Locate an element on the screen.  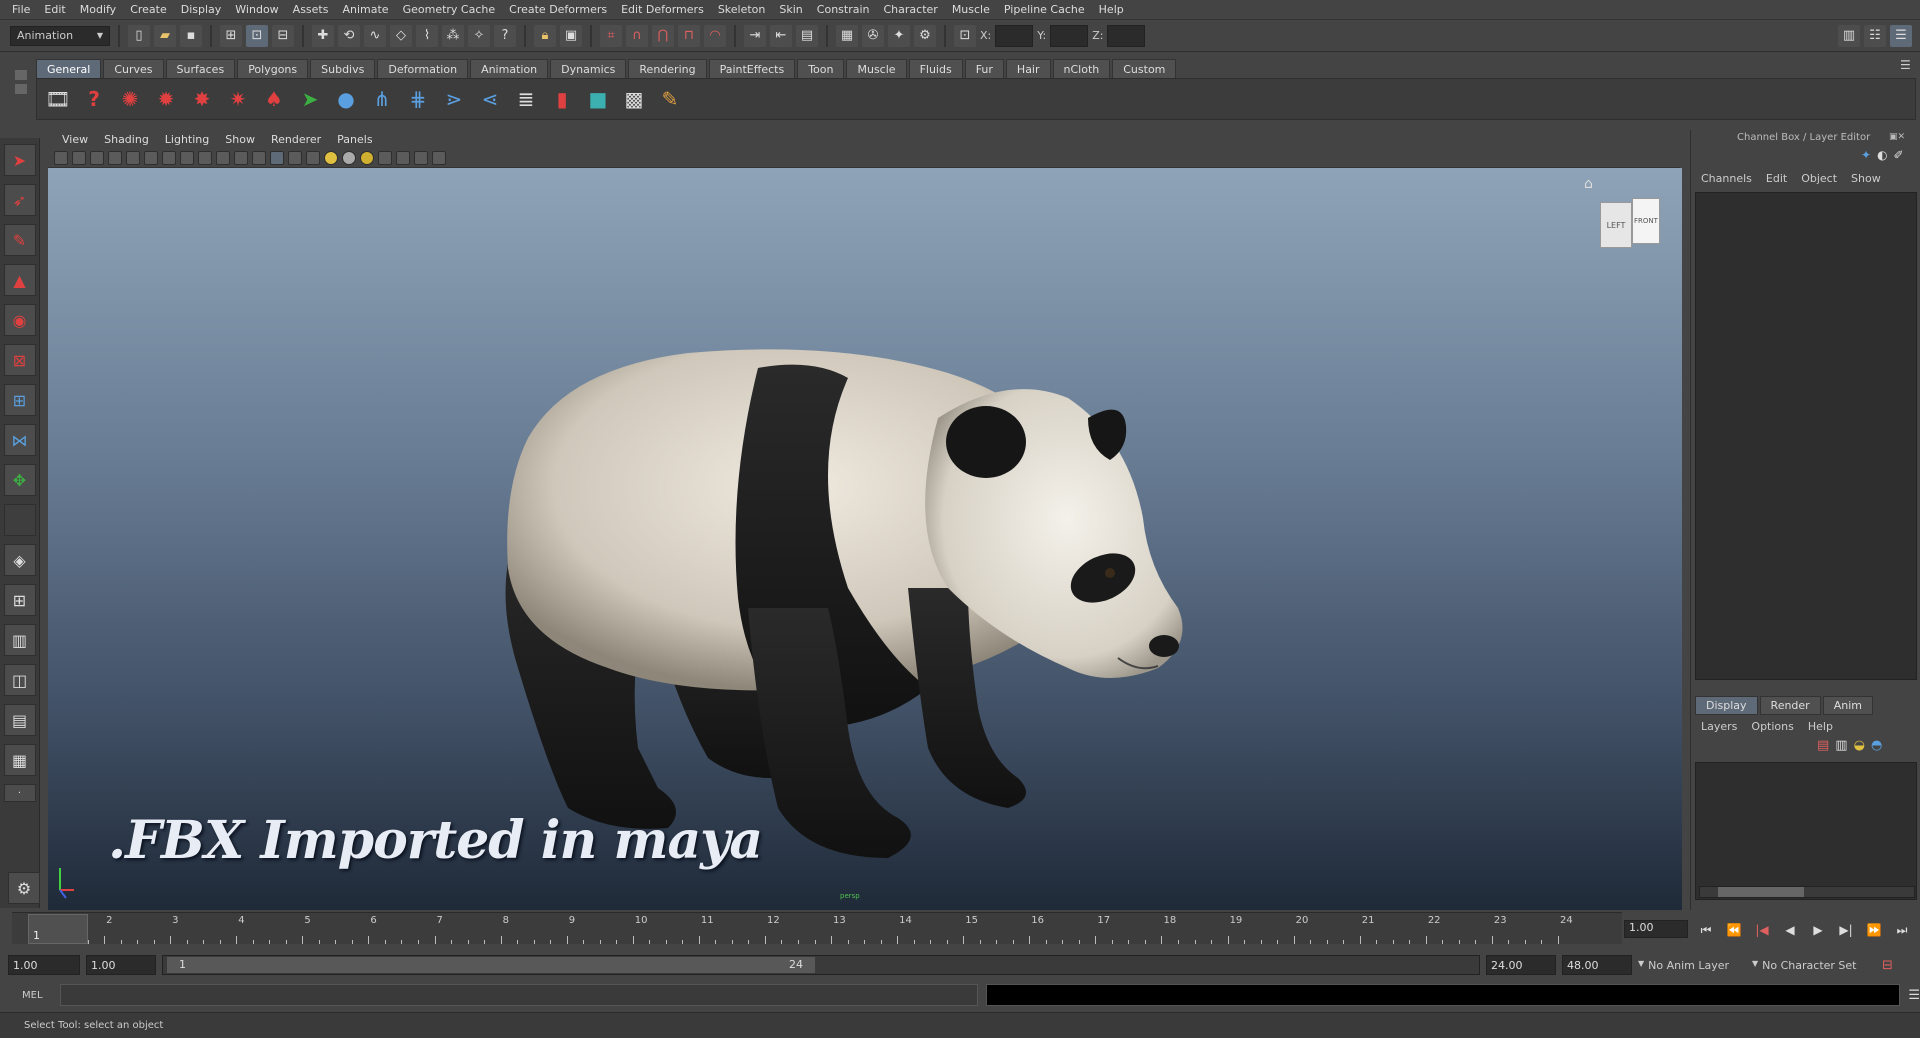
shelf-tab-custom: Custom is located at coordinates (1144, 68).